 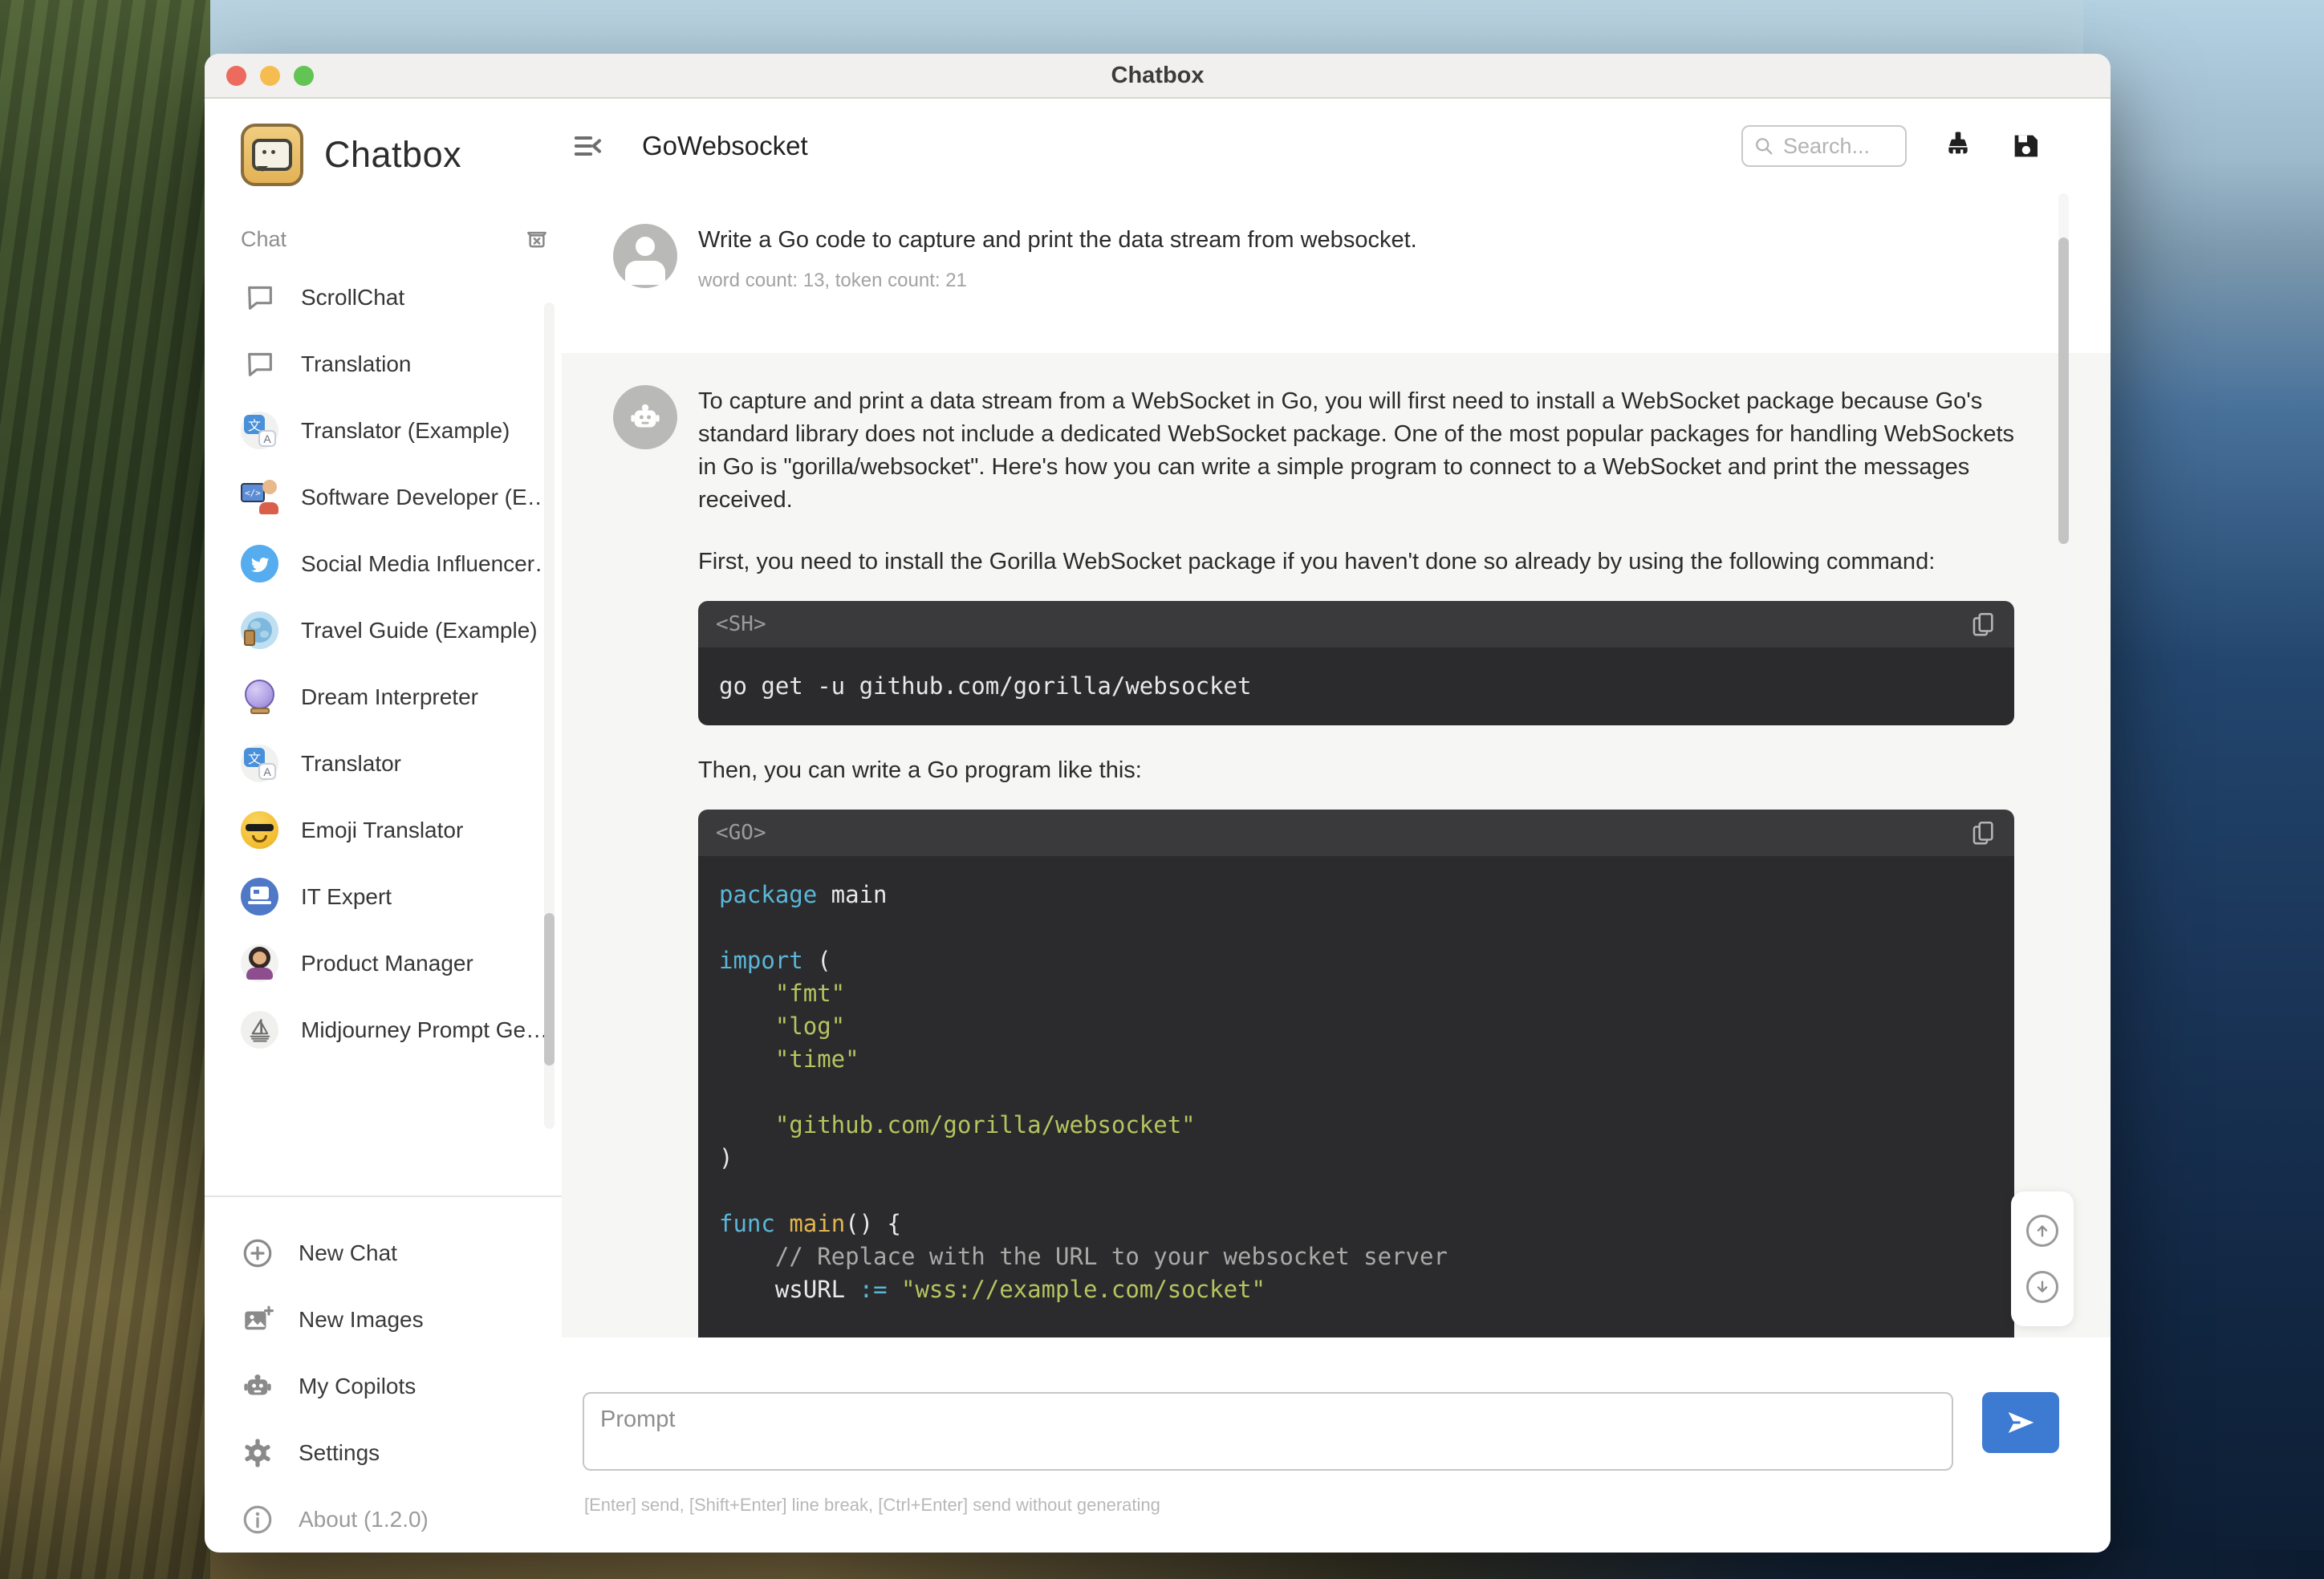 What do you see at coordinates (2063, 390) in the screenshot?
I see `chat-scrollbar-thumb` at bounding box center [2063, 390].